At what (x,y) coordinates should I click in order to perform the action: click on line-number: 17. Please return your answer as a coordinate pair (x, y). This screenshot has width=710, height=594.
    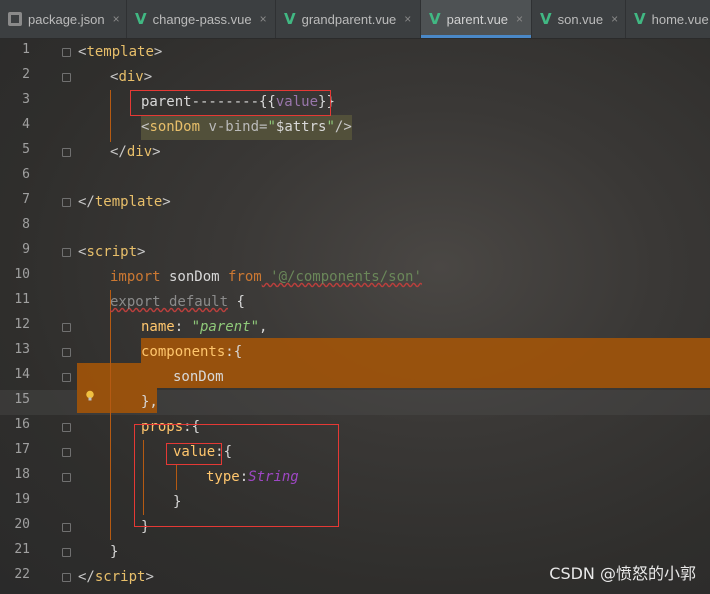
    Looking at the image, I should click on (22, 449).